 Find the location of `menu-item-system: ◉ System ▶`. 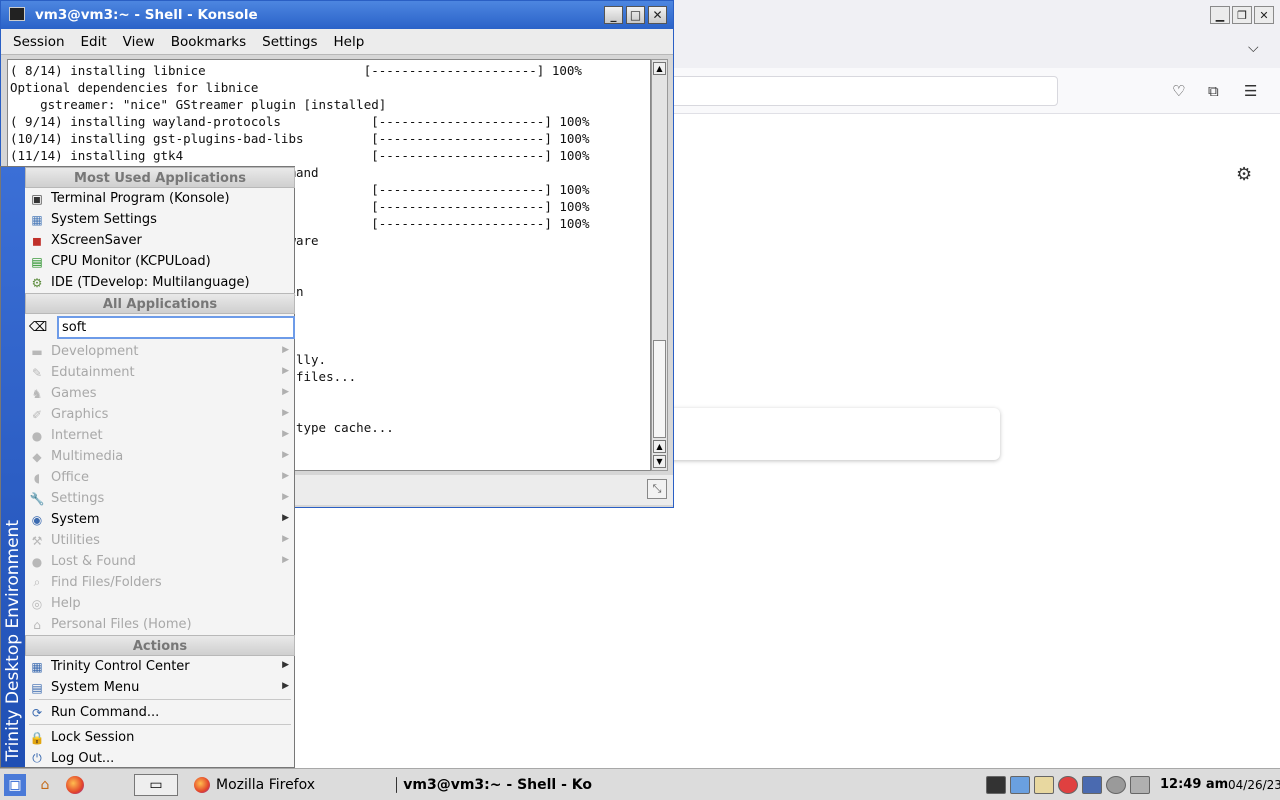

menu-item-system: ◉ System ▶ is located at coordinates (160, 519).